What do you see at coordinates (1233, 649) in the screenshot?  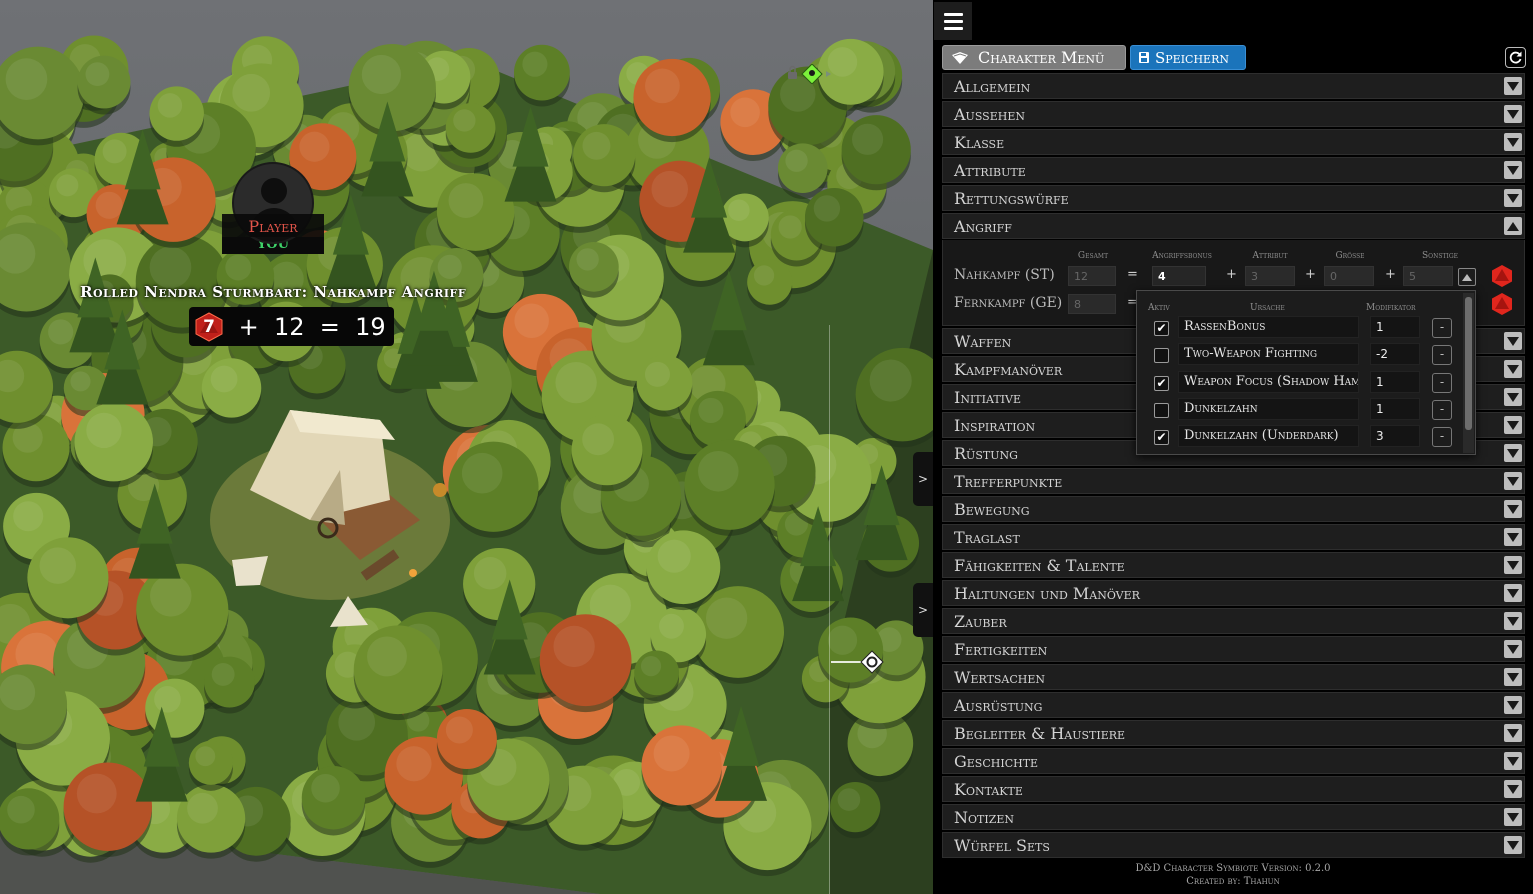 I see `section-fertigkeiten: Fertigkeiten` at bounding box center [1233, 649].